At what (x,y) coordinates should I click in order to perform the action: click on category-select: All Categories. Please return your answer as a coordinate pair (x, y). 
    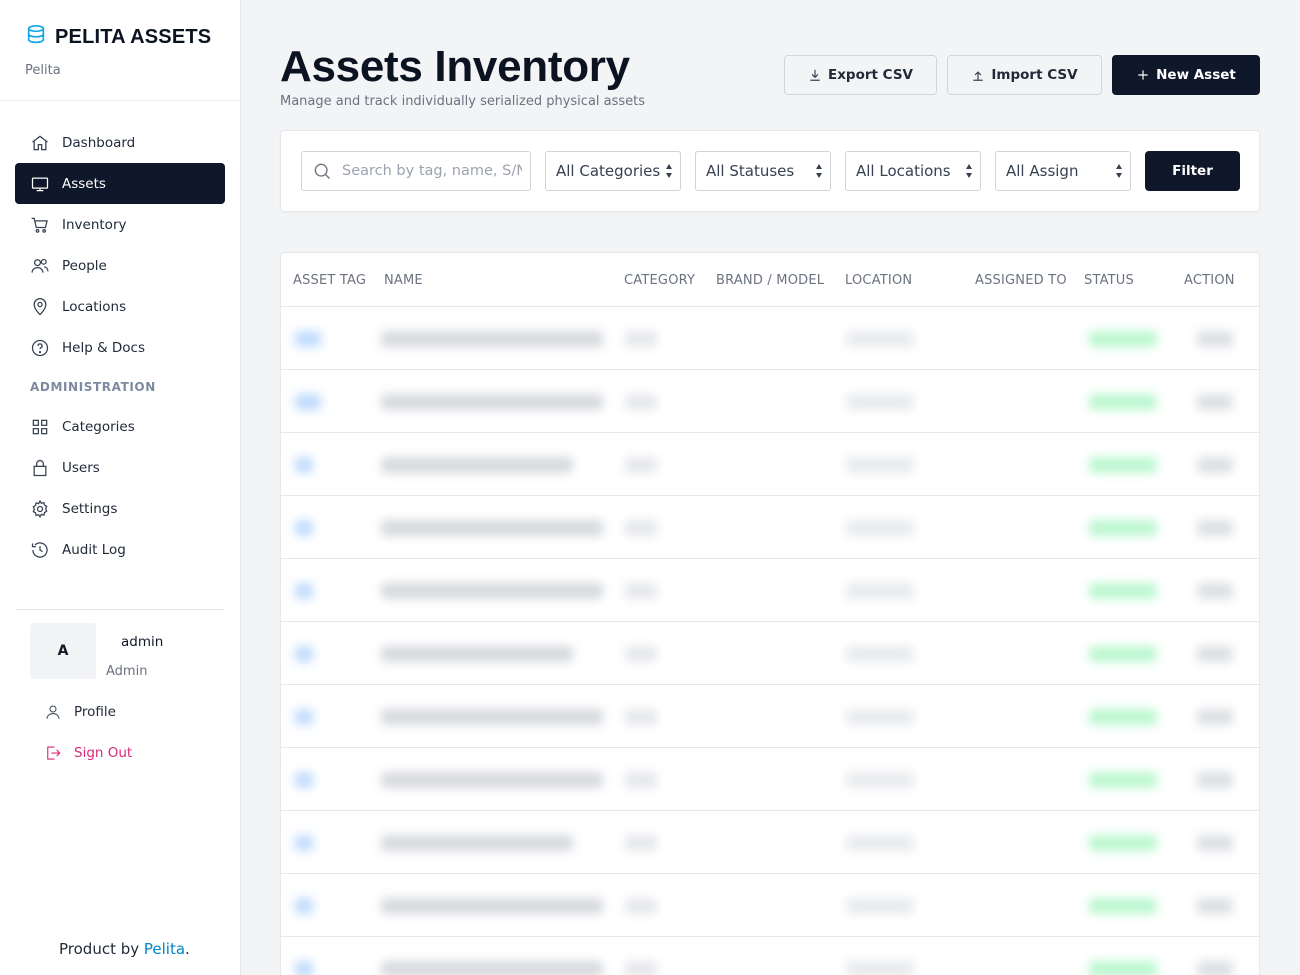
    Looking at the image, I should click on (613, 171).